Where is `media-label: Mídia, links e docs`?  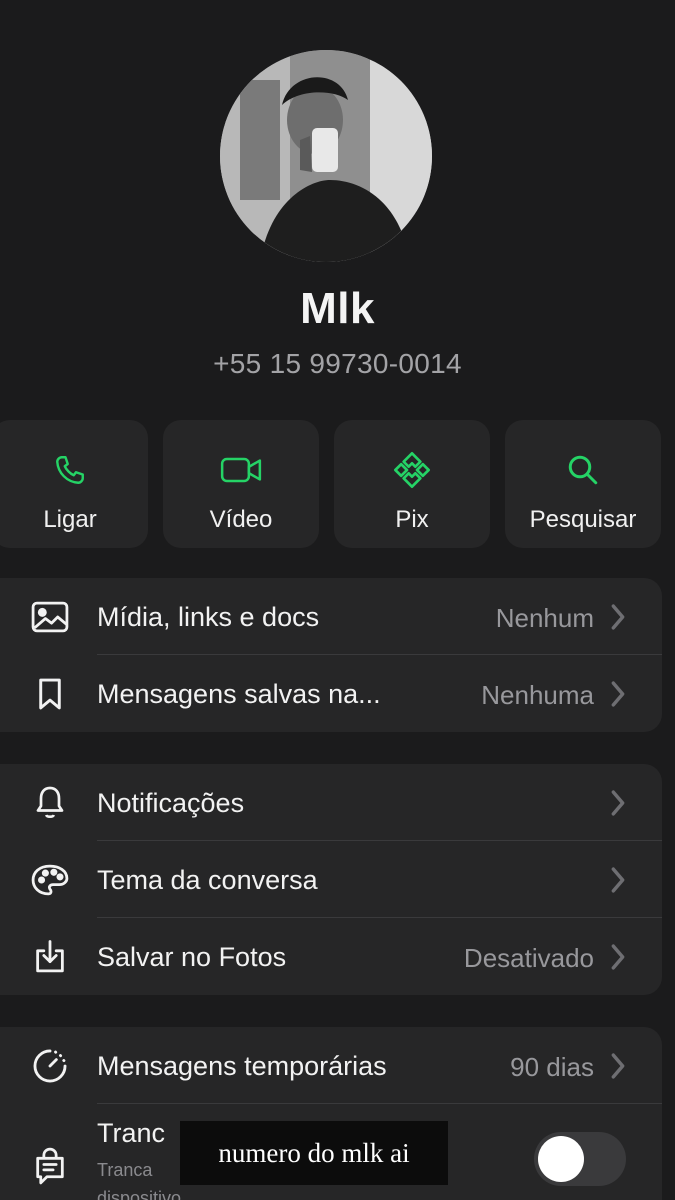 media-label: Mídia, links e docs is located at coordinates (208, 617).